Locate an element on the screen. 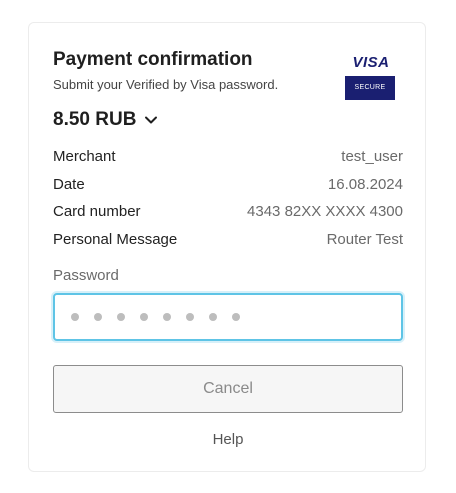  detail-value: 4343 82XX XXXX 4300 is located at coordinates (325, 212).